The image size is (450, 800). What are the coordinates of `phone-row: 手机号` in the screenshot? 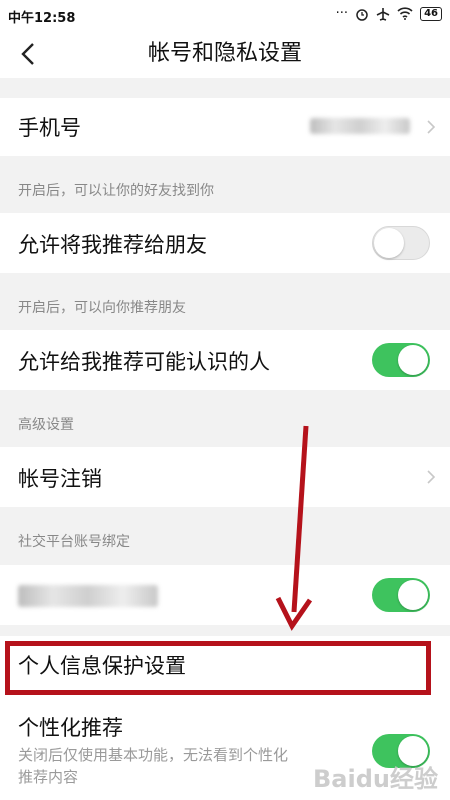 It's located at (225, 127).